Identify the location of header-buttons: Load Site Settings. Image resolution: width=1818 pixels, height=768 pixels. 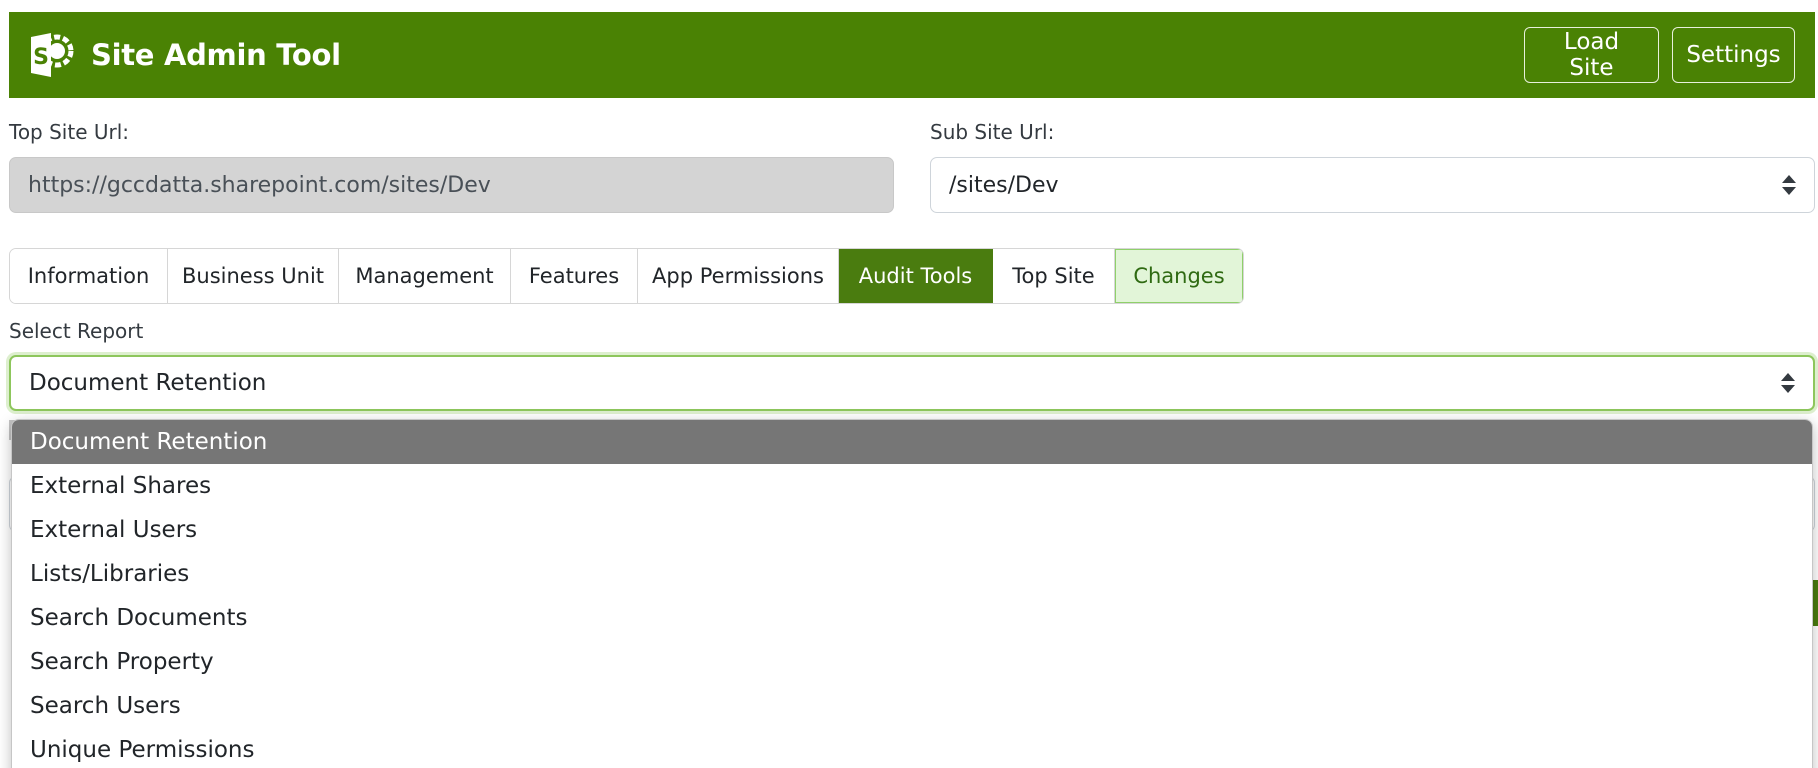
(1659, 55).